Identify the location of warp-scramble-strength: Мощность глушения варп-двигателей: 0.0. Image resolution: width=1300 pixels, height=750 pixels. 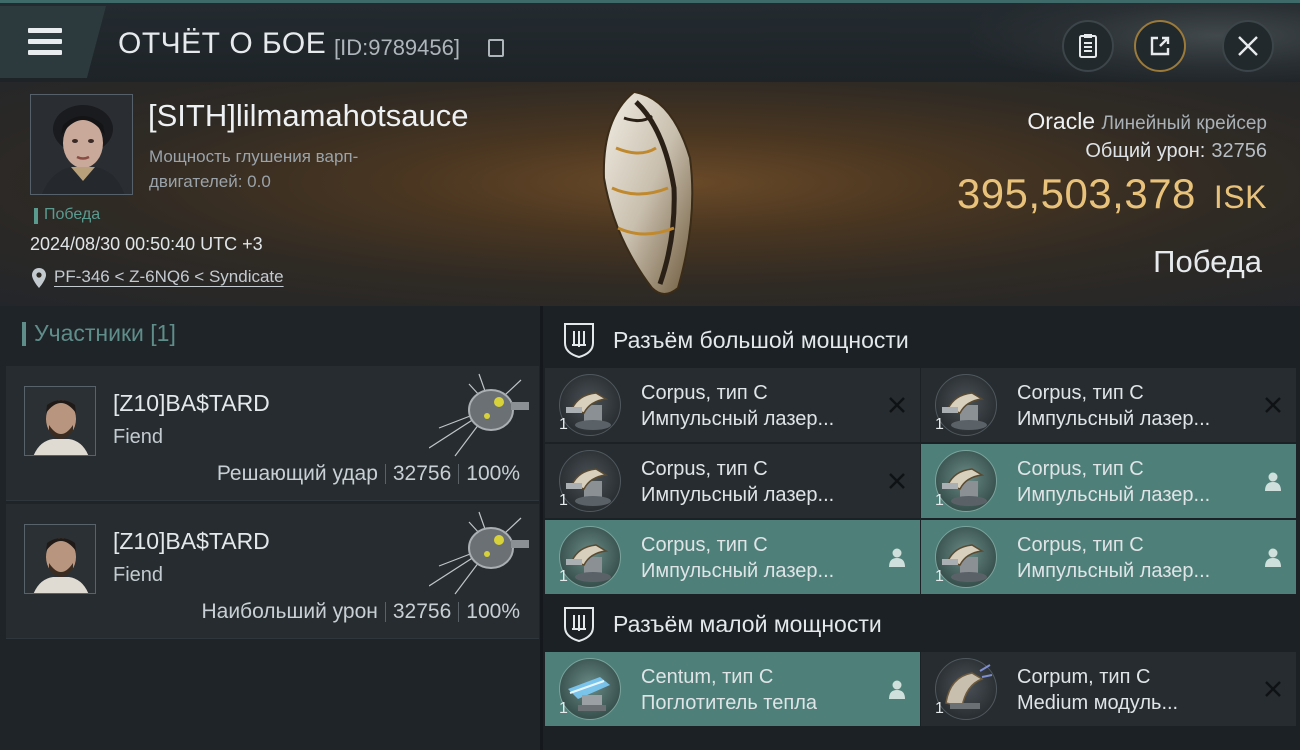
(254, 169).